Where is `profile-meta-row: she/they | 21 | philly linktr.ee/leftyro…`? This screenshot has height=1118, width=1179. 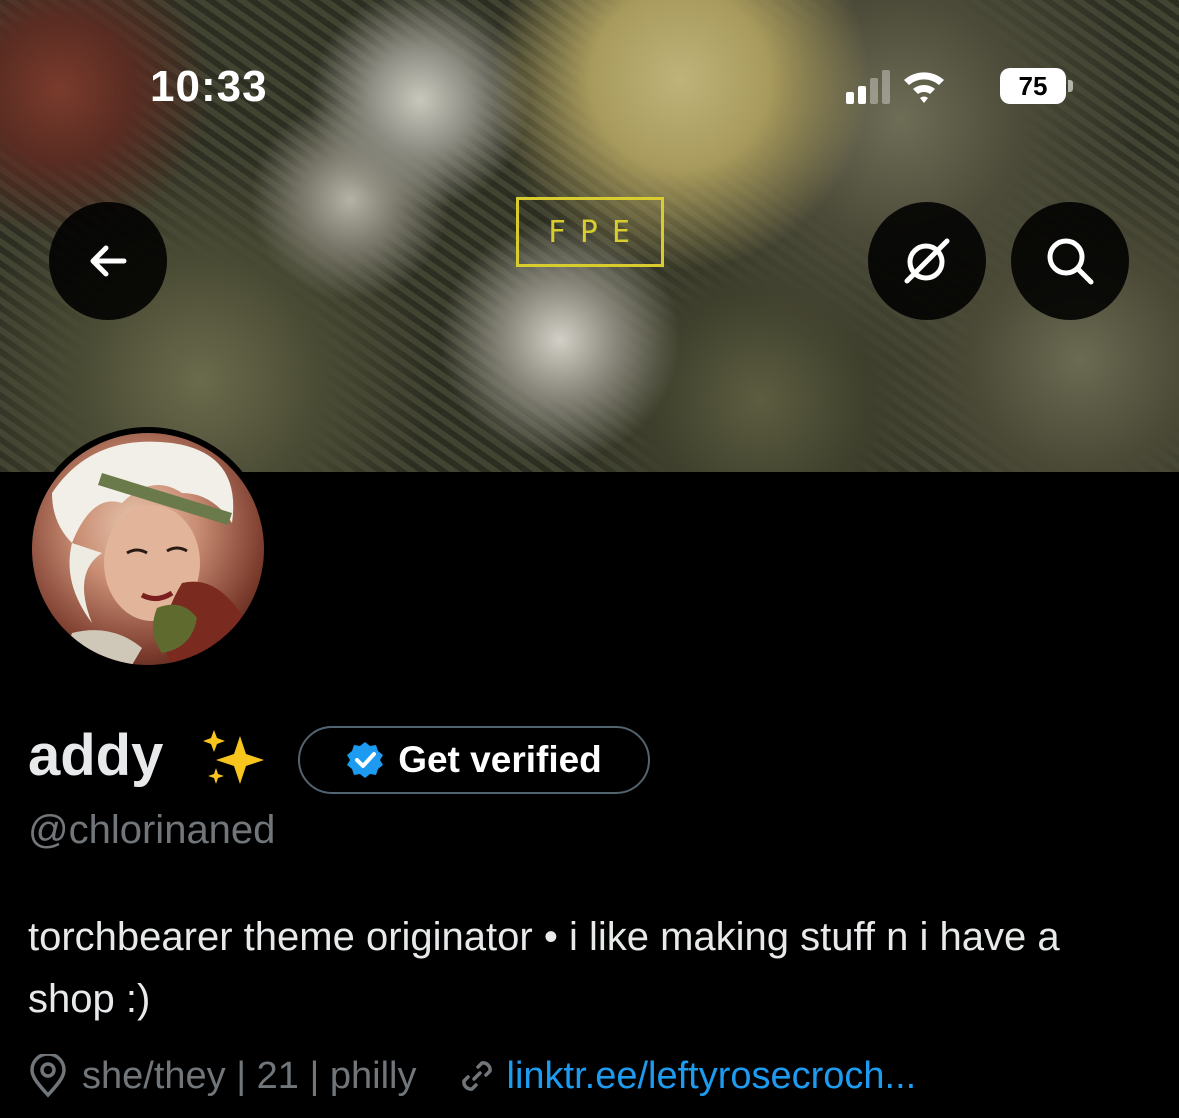
profile-meta-row: she/they | 21 | philly linktr.ee/leftyro… is located at coordinates (472, 1076).